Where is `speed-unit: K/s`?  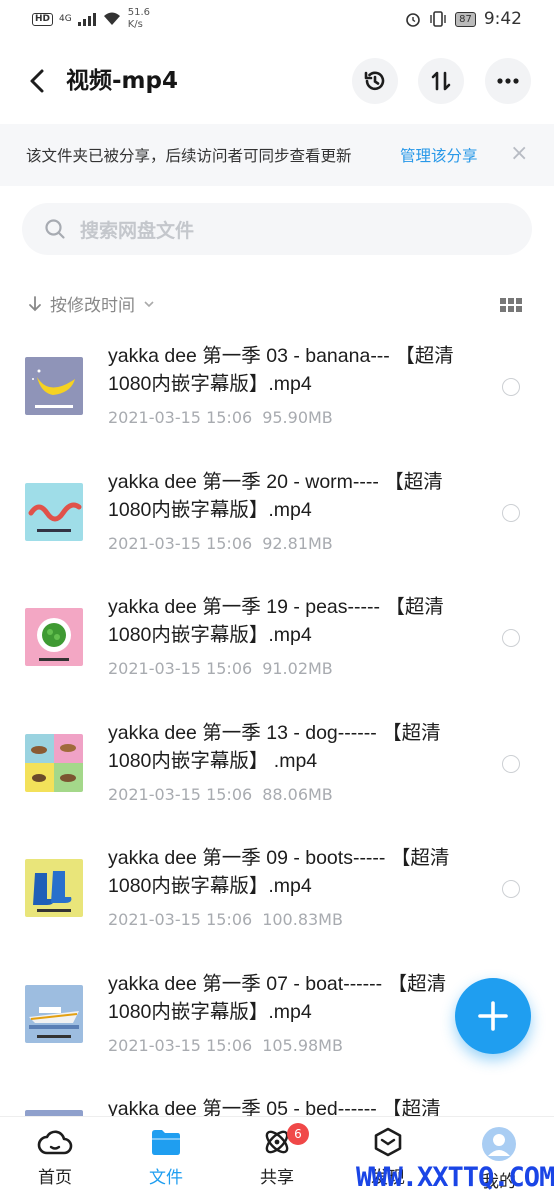 speed-unit: K/s is located at coordinates (135, 24).